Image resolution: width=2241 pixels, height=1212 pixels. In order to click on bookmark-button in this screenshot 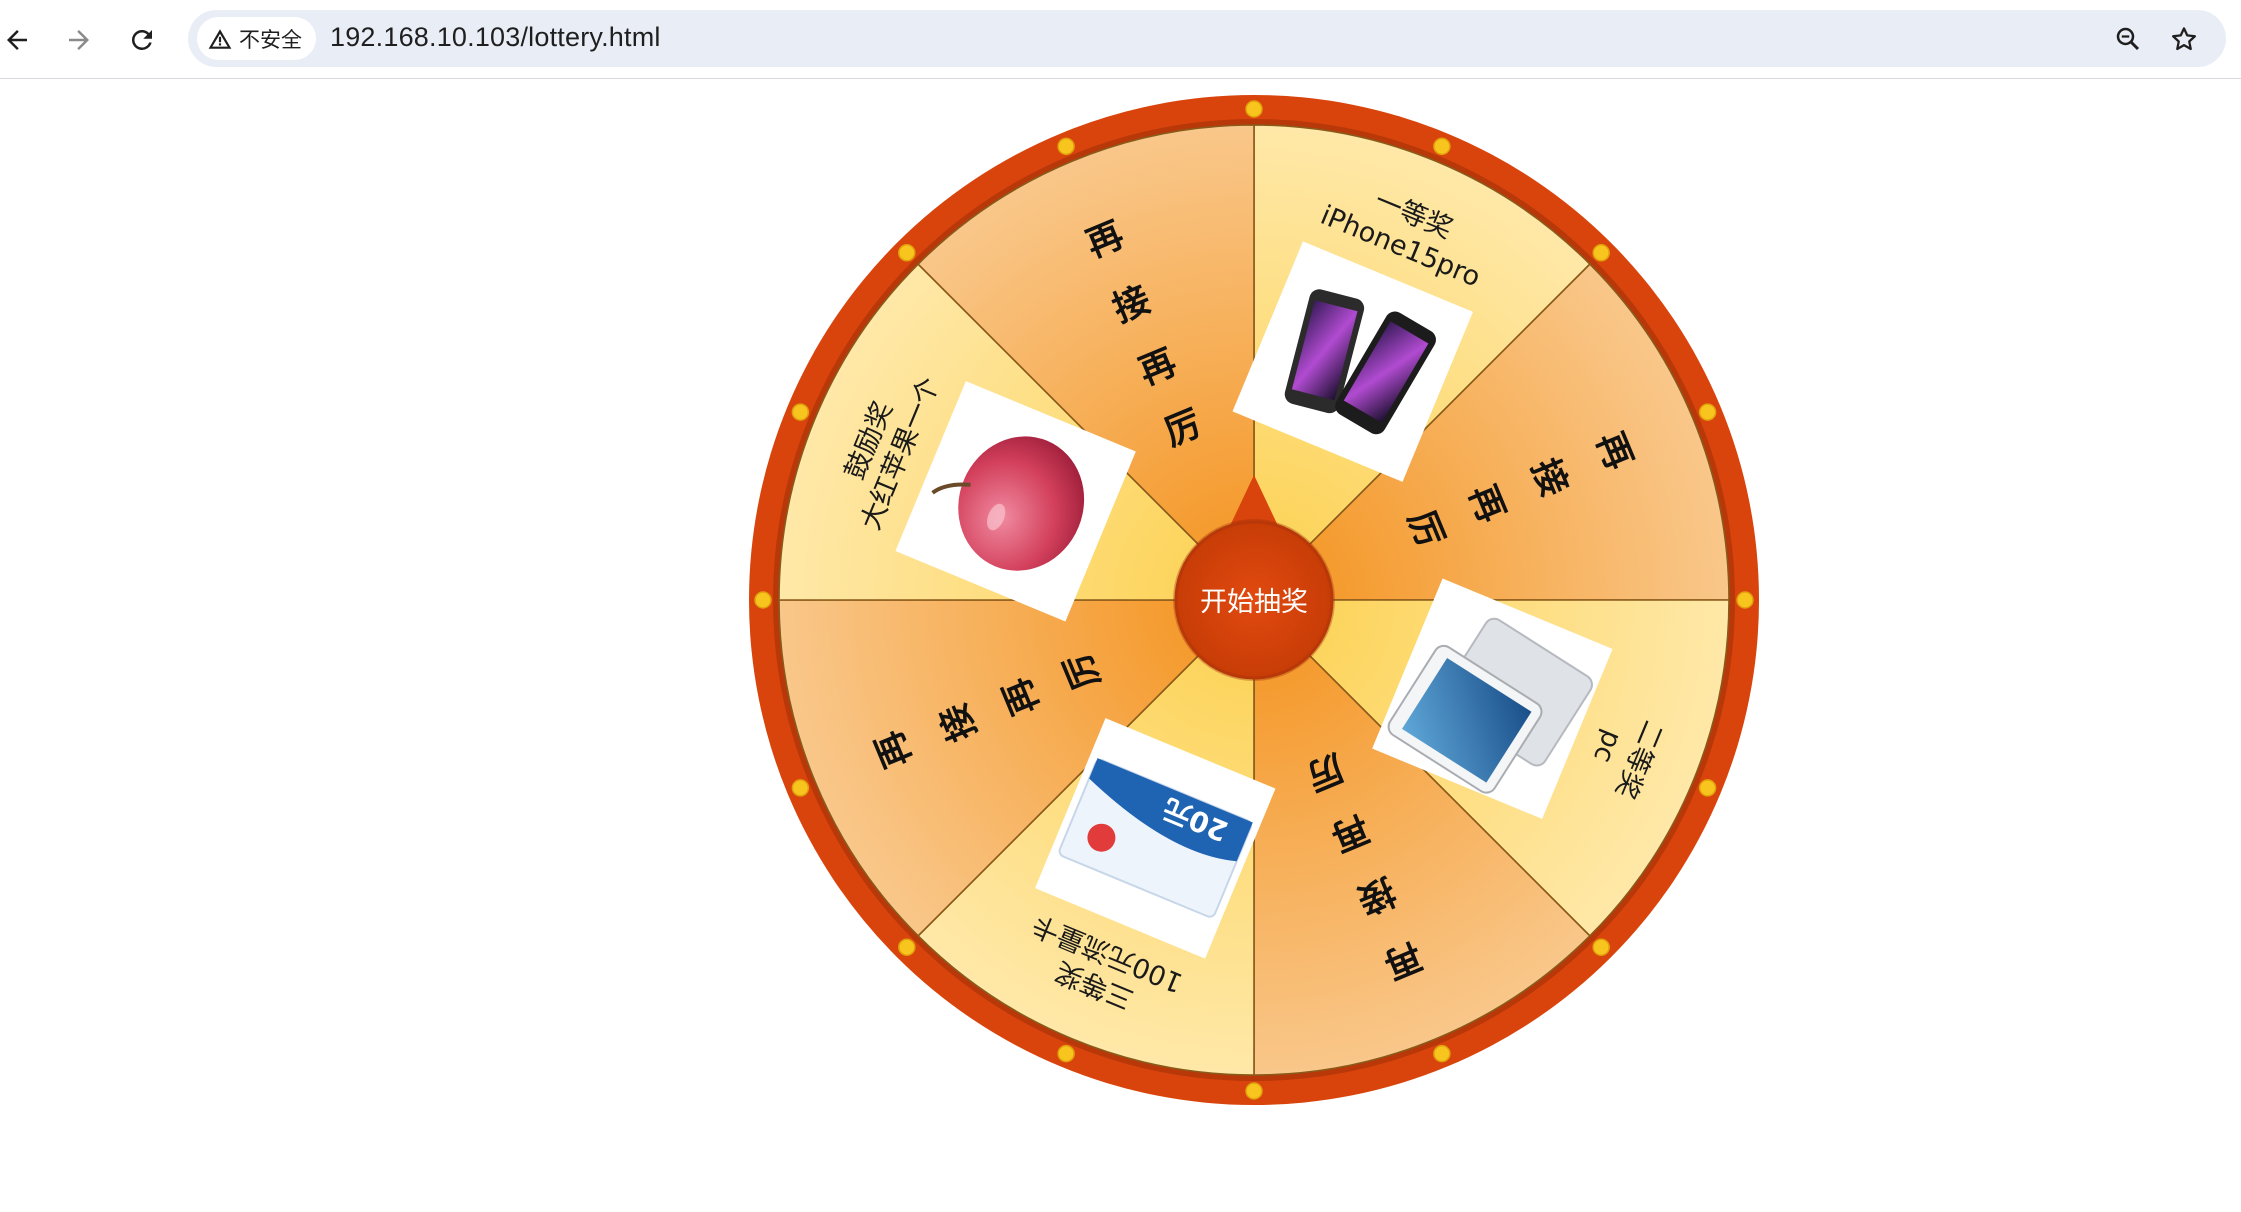, I will do `click(2184, 39)`.